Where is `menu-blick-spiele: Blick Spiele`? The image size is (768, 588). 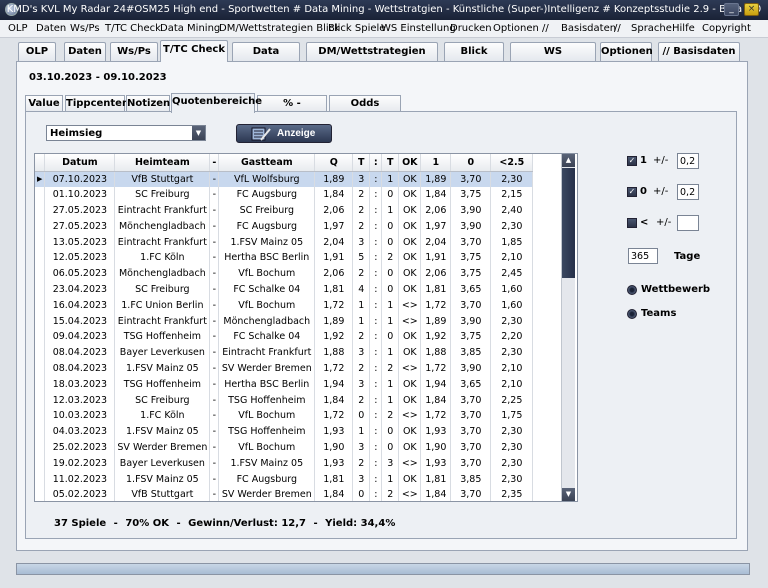 menu-blick-spiele: Blick Spiele is located at coordinates (356, 28).